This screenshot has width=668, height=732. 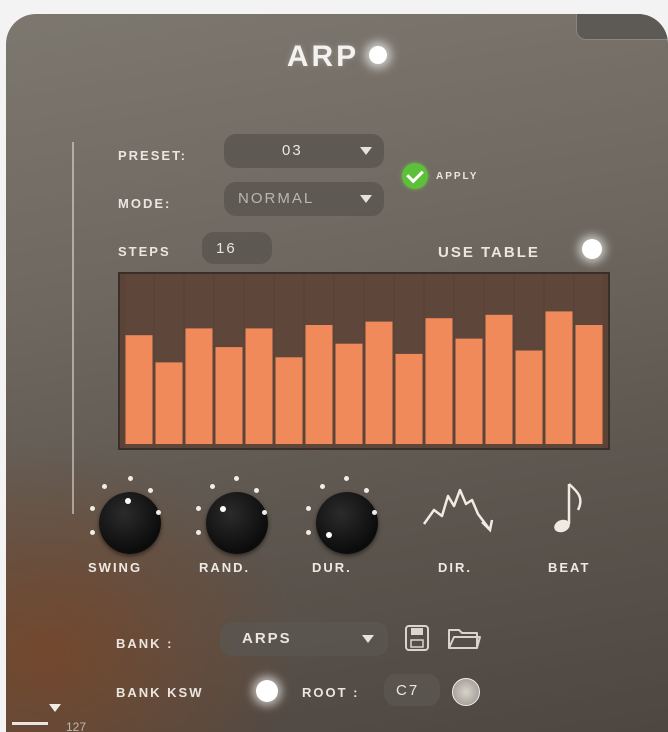 I want to click on preset-value: 03, so click(x=292, y=150).